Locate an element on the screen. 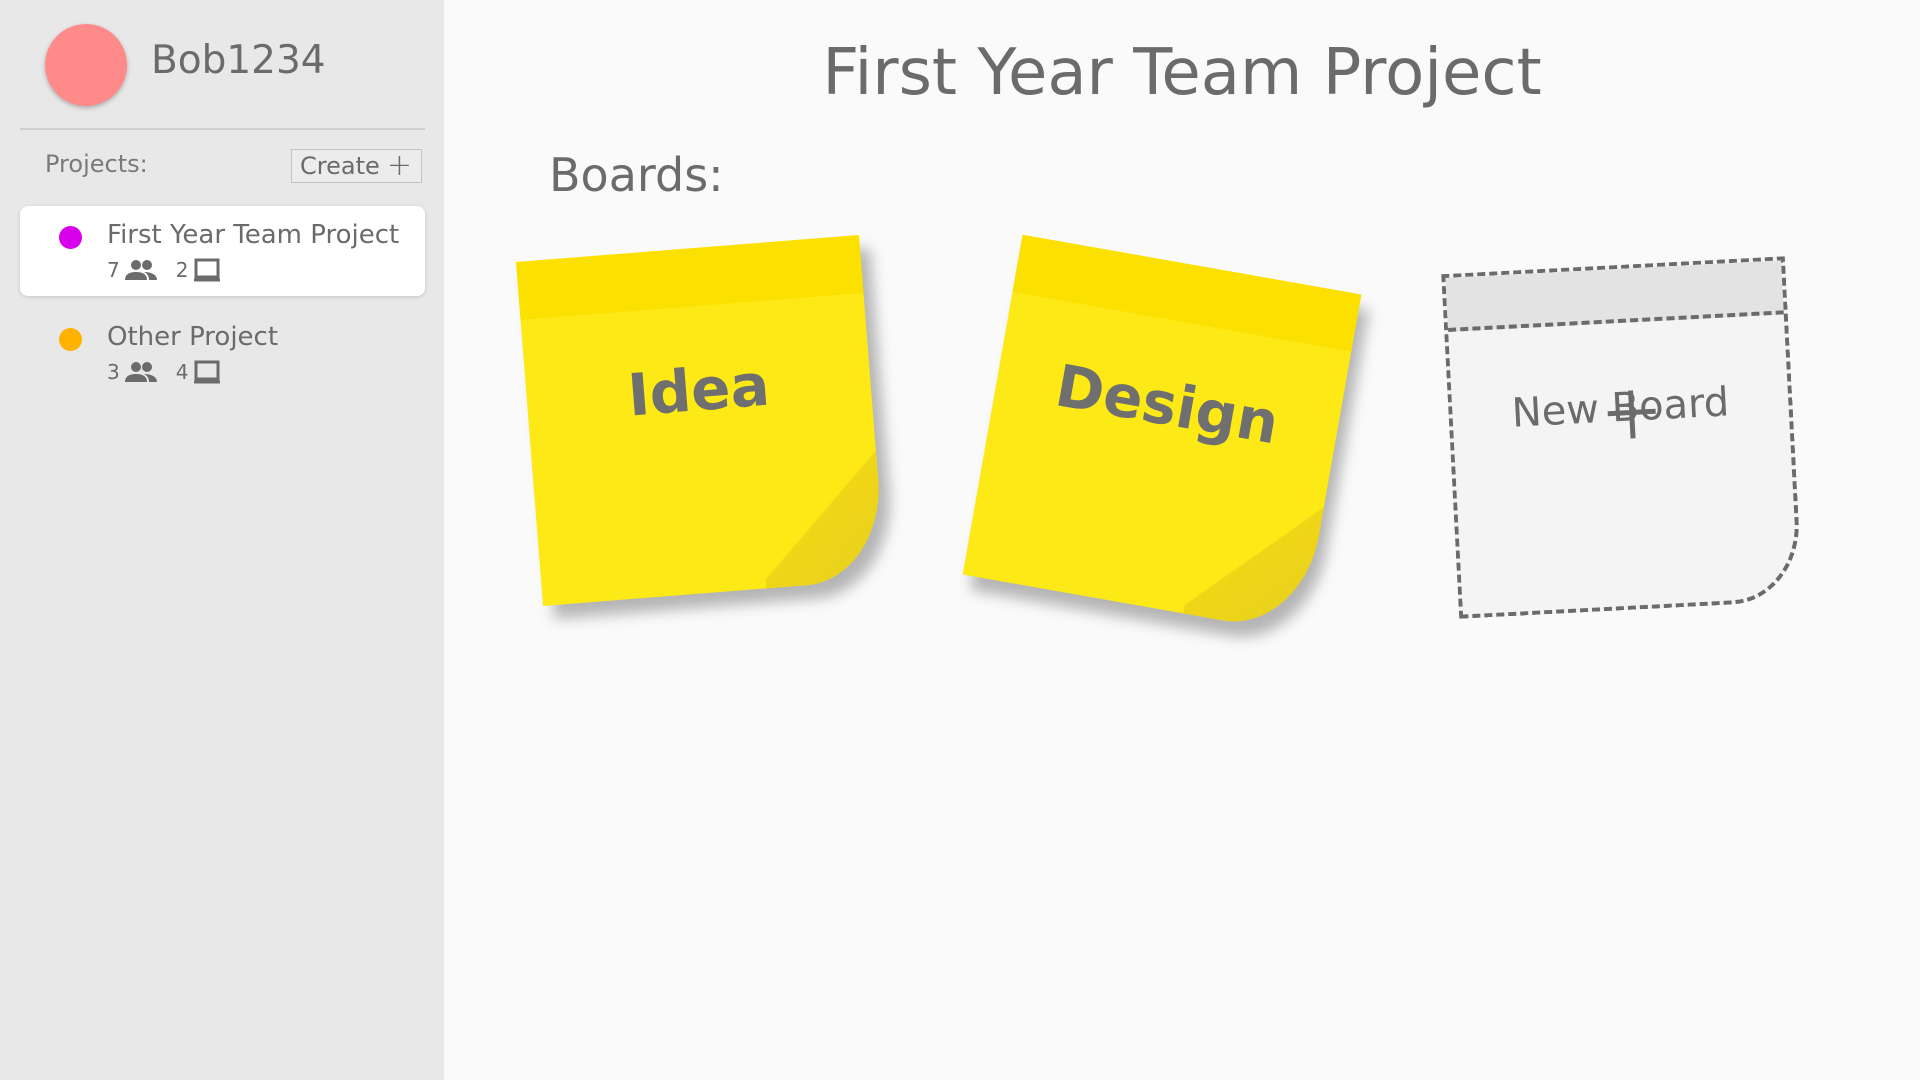 The image size is (1920, 1080). sidebar-divider is located at coordinates (222, 129).